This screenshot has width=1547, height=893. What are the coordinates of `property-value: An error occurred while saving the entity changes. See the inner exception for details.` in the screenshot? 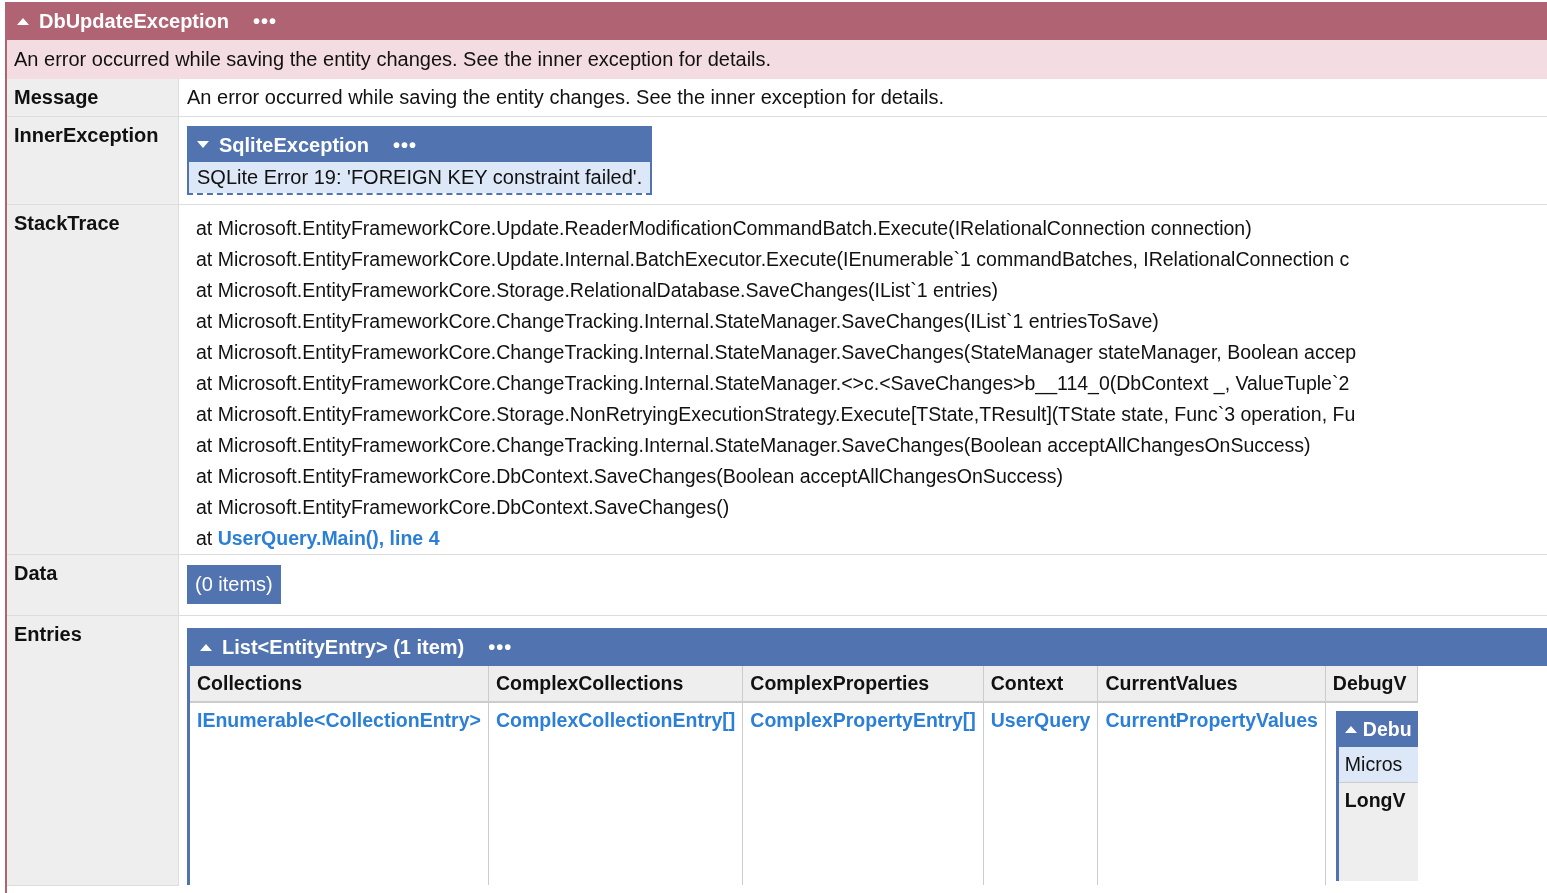 It's located at (862, 98).